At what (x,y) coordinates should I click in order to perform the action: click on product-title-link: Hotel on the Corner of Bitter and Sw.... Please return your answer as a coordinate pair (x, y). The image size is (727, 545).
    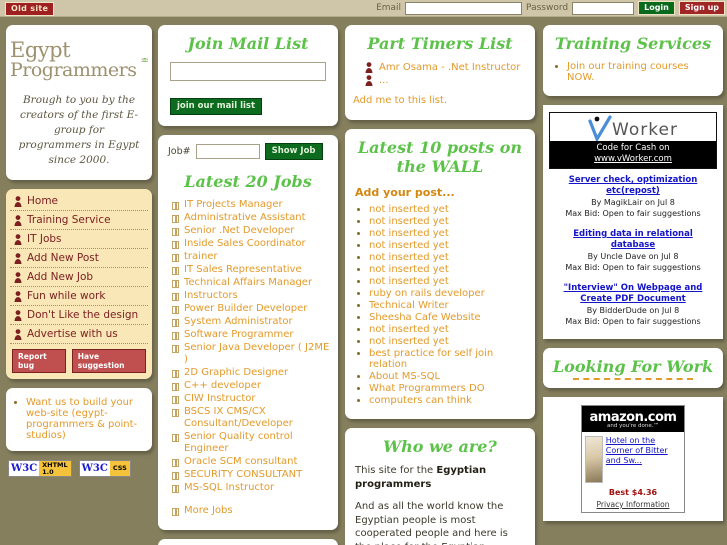
    Looking at the image, I should click on (643, 459).